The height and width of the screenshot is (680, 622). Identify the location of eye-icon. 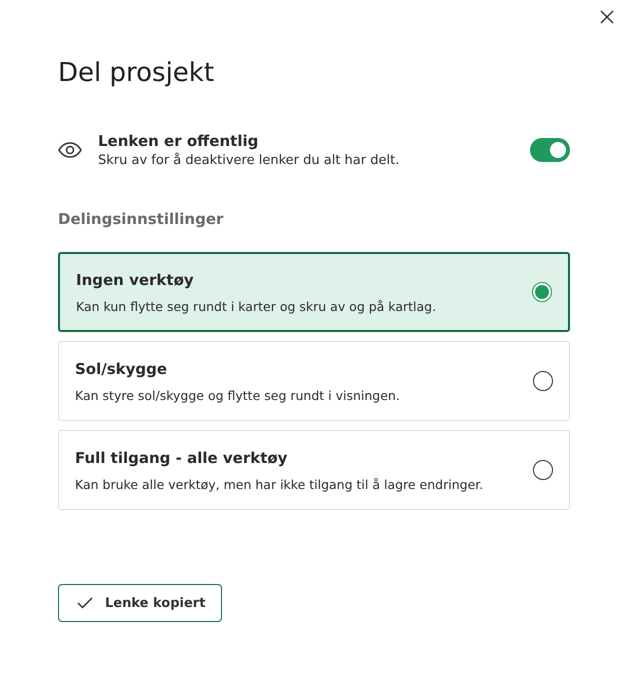
(70, 150).